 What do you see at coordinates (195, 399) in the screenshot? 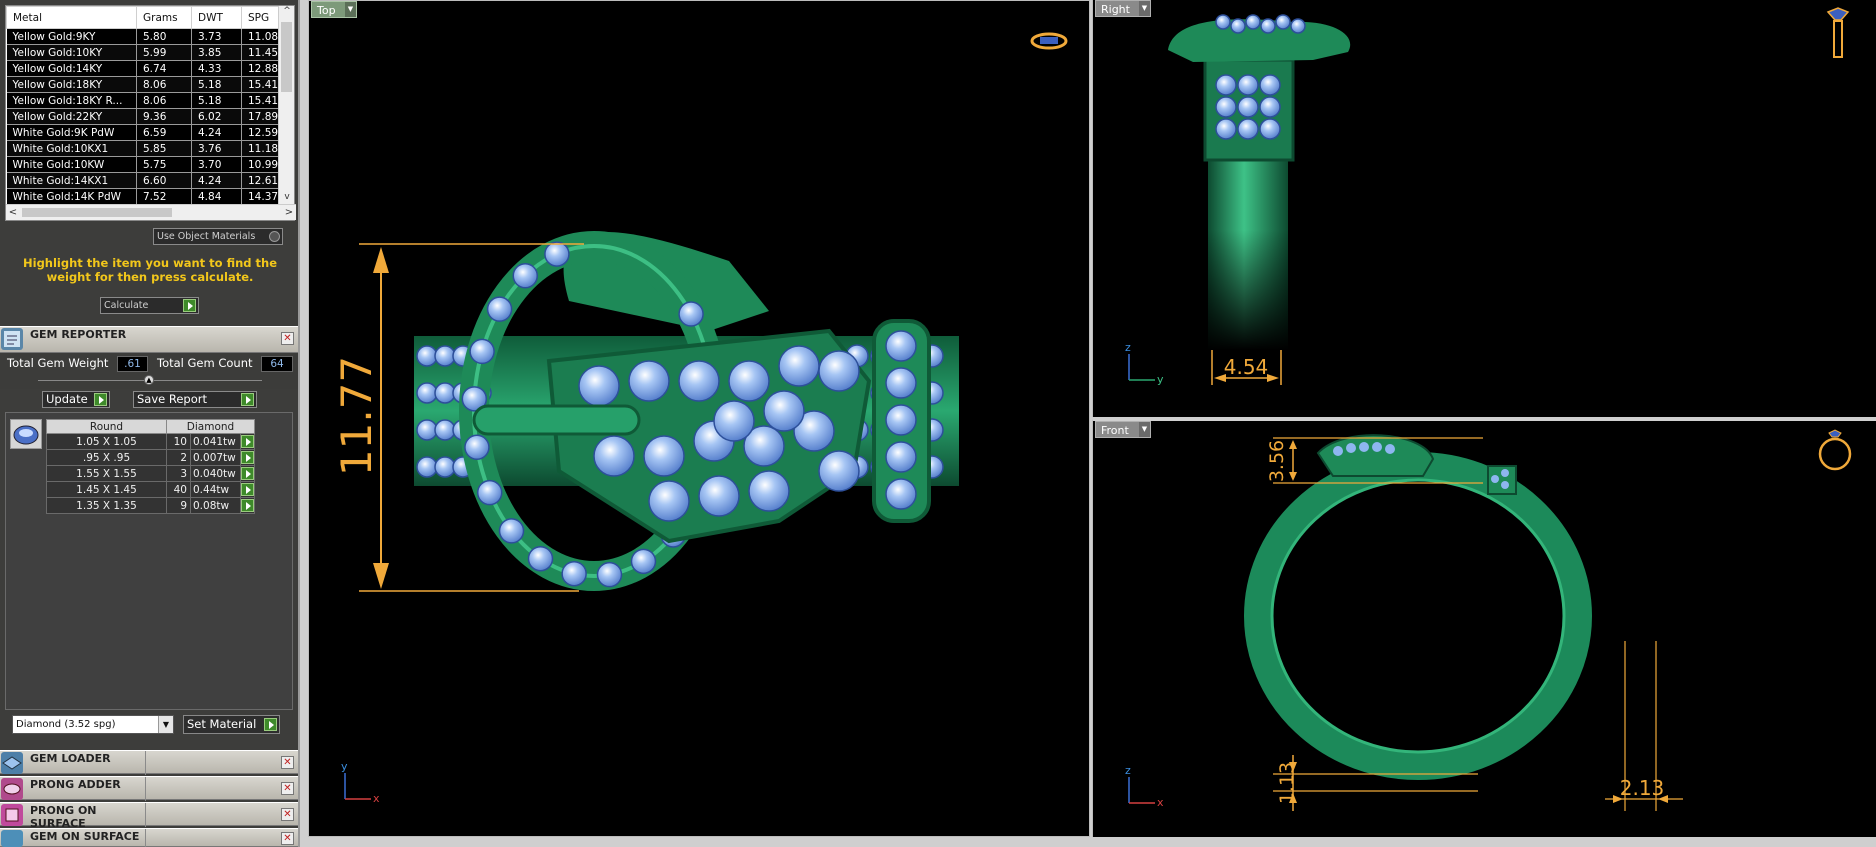
I see `save-report-button: Save Report` at bounding box center [195, 399].